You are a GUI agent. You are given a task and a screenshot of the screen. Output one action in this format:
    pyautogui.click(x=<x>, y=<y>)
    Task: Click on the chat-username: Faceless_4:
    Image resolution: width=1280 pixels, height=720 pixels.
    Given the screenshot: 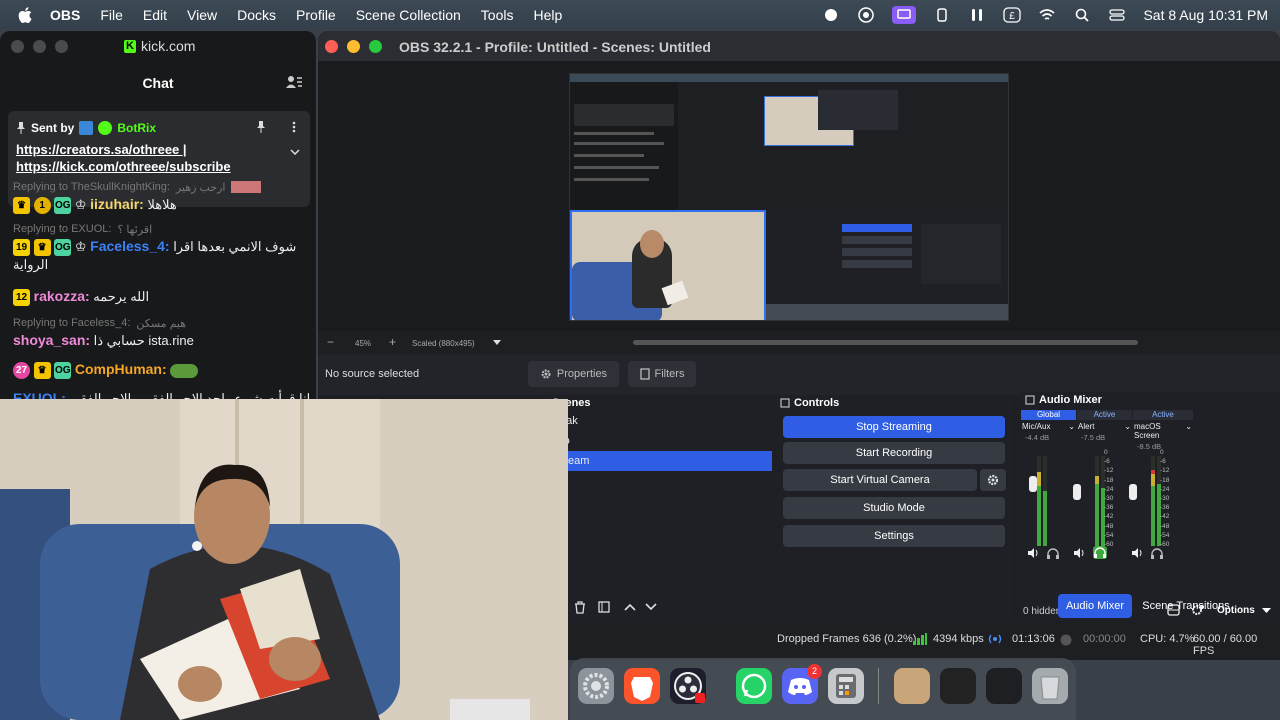 What is the action you would take?
    pyautogui.click(x=129, y=246)
    